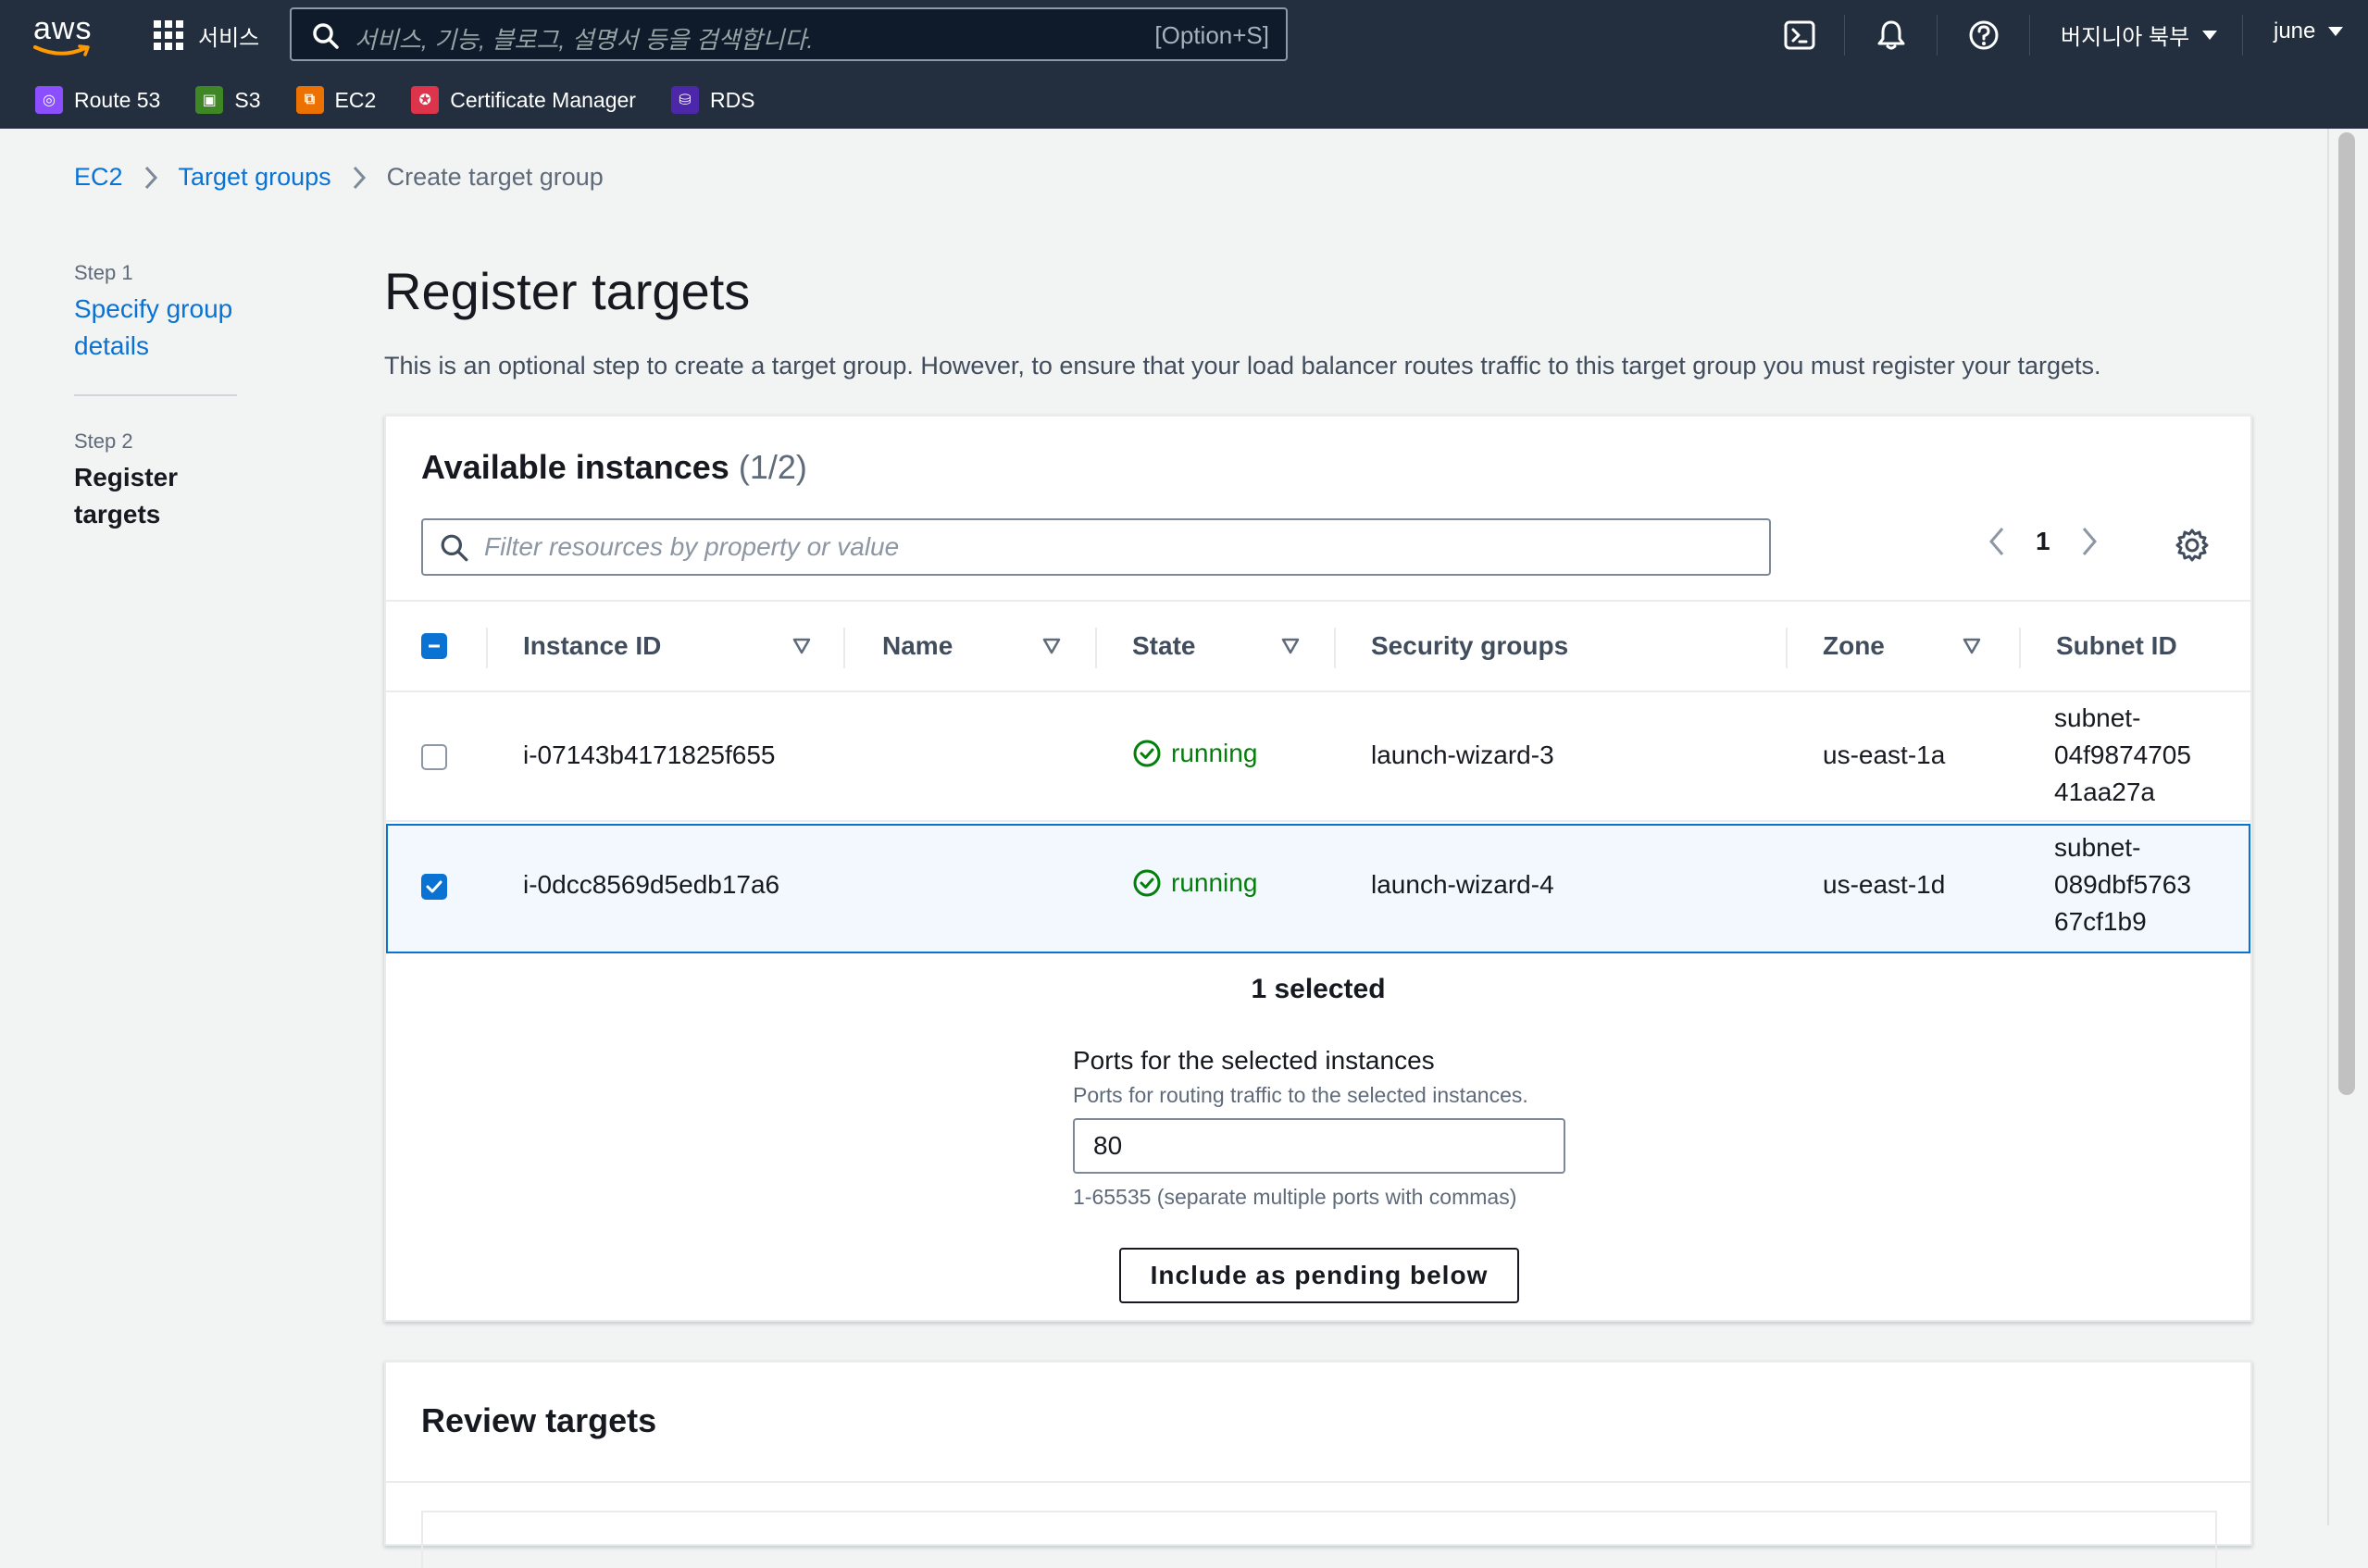  What do you see at coordinates (917, 646) in the screenshot?
I see `column-name: Name` at bounding box center [917, 646].